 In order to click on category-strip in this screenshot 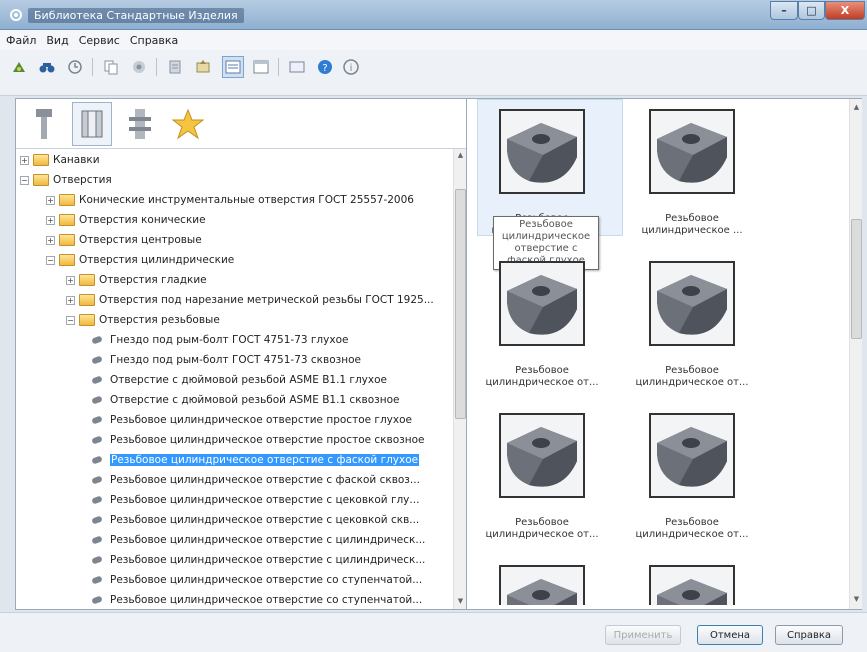, I will do `click(241, 124)`.